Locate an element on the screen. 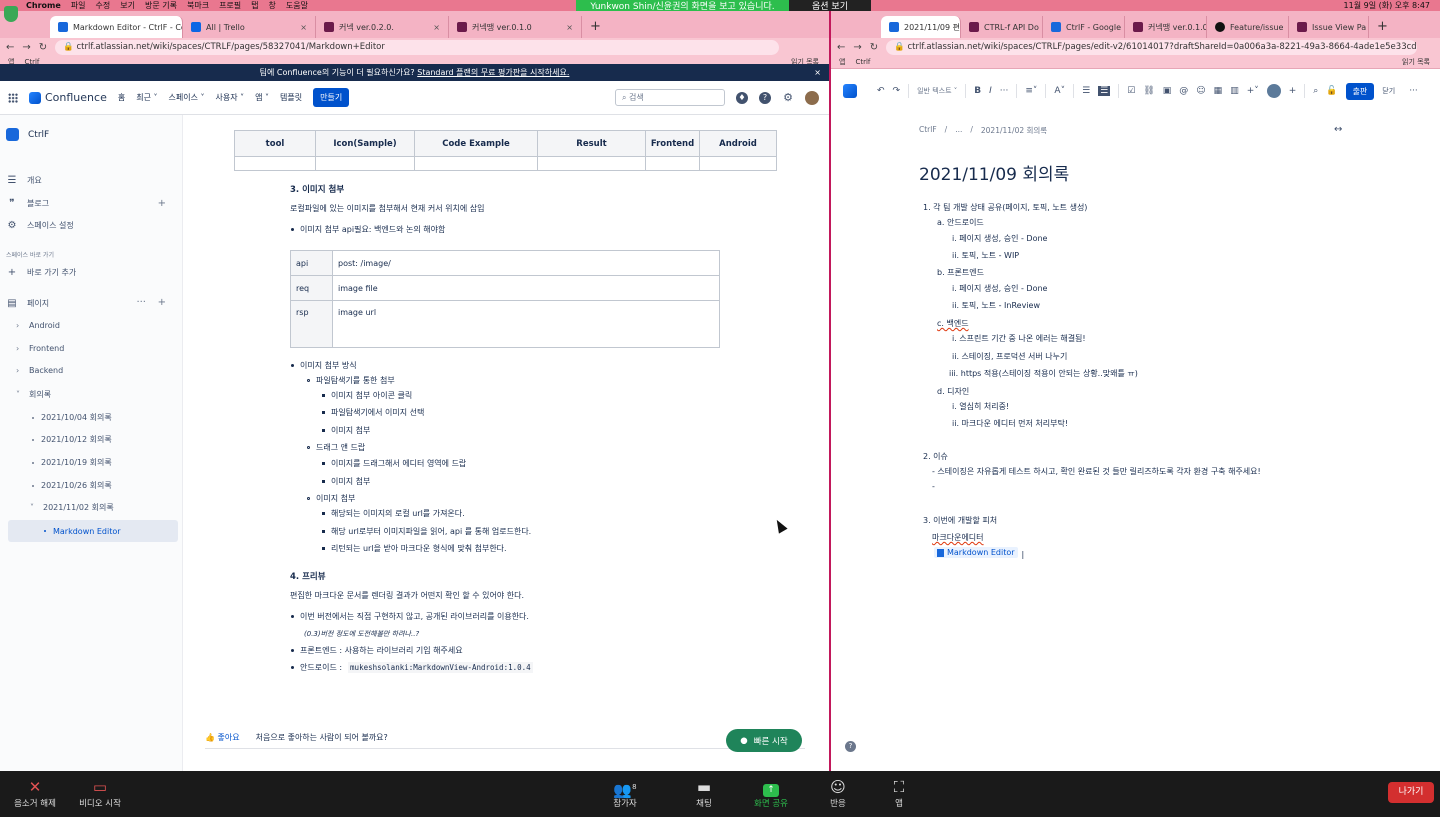  nav-spaces: 스페이스 ˅ is located at coordinates (186, 97).